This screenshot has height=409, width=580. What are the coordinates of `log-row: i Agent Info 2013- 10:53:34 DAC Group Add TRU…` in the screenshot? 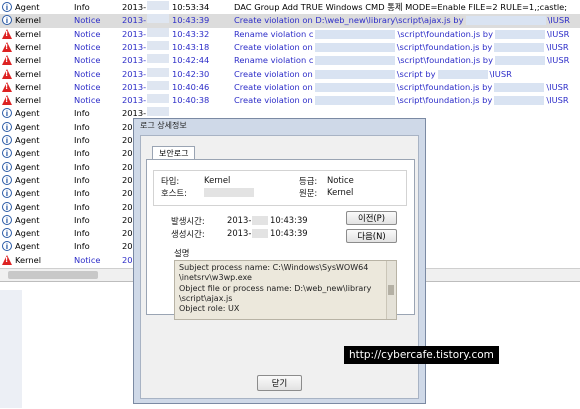 It's located at (290, 7).